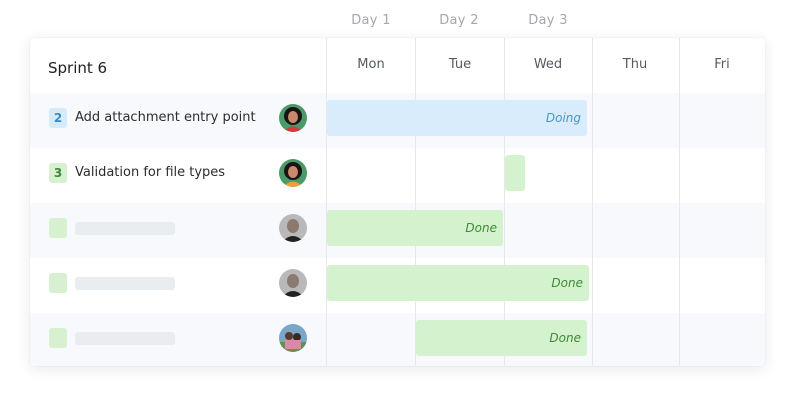 This screenshot has width=800, height=401. I want to click on column-header-fri: Fri, so click(722, 64).